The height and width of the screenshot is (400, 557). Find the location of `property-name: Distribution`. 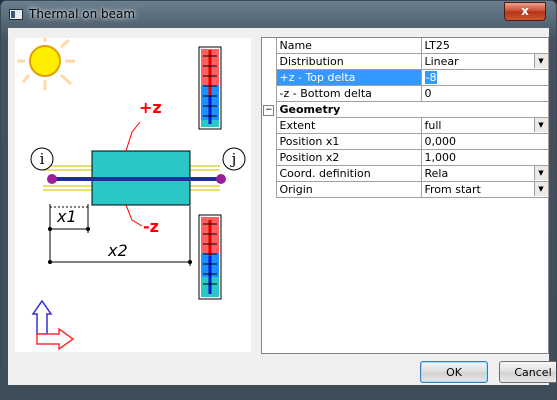

property-name: Distribution is located at coordinates (349, 61).